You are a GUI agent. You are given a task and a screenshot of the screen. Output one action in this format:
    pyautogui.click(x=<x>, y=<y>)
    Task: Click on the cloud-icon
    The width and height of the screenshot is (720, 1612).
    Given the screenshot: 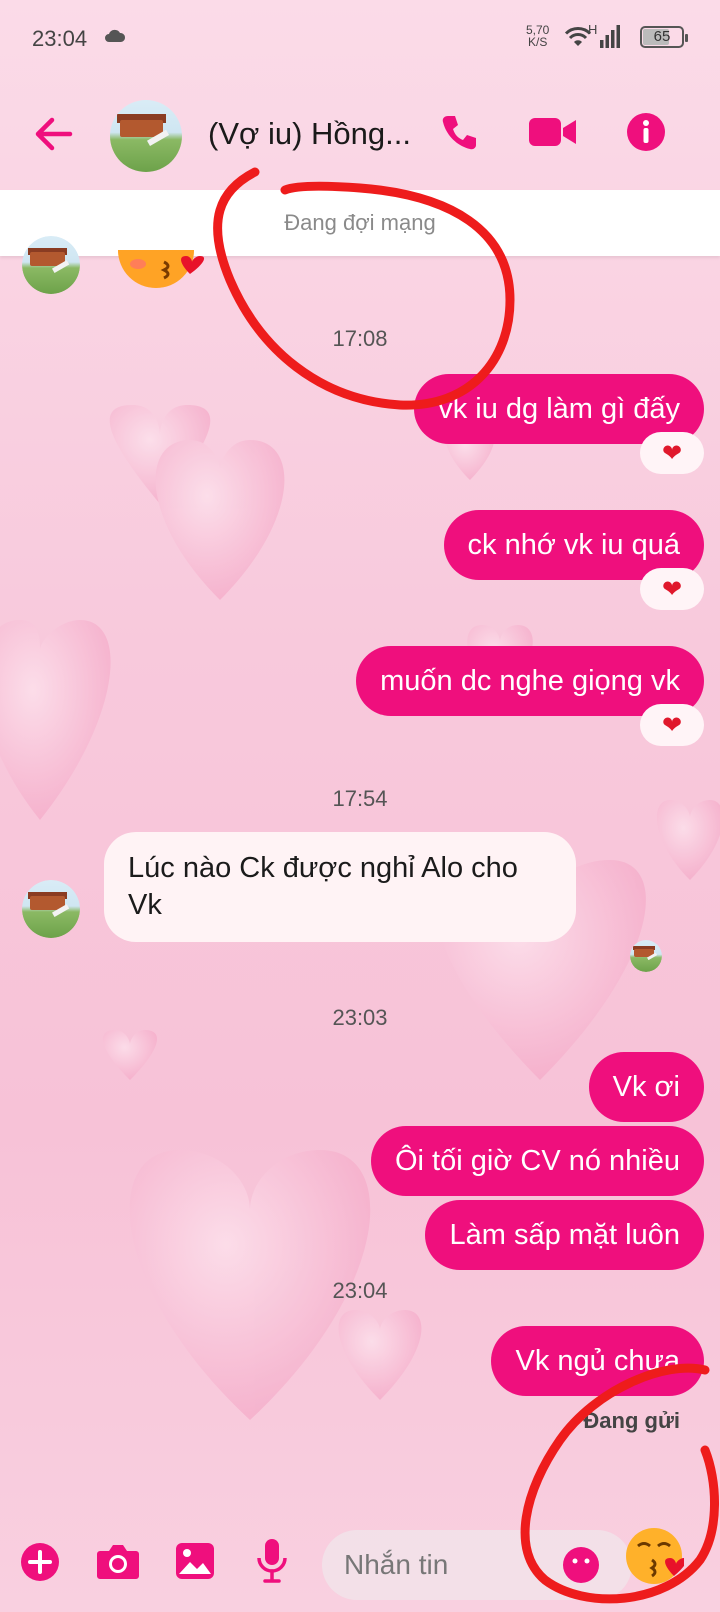 What is the action you would take?
    pyautogui.click(x=115, y=35)
    